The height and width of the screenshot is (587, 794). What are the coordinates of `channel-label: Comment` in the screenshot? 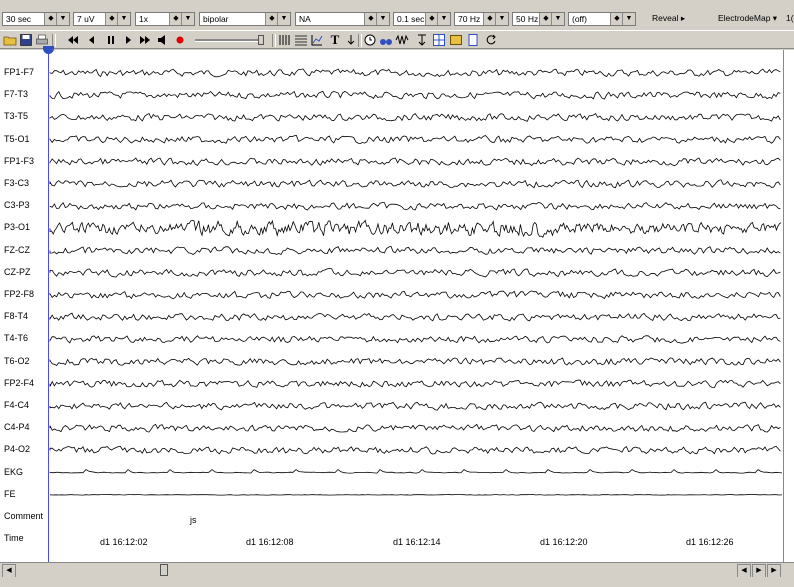 It's located at (23, 516).